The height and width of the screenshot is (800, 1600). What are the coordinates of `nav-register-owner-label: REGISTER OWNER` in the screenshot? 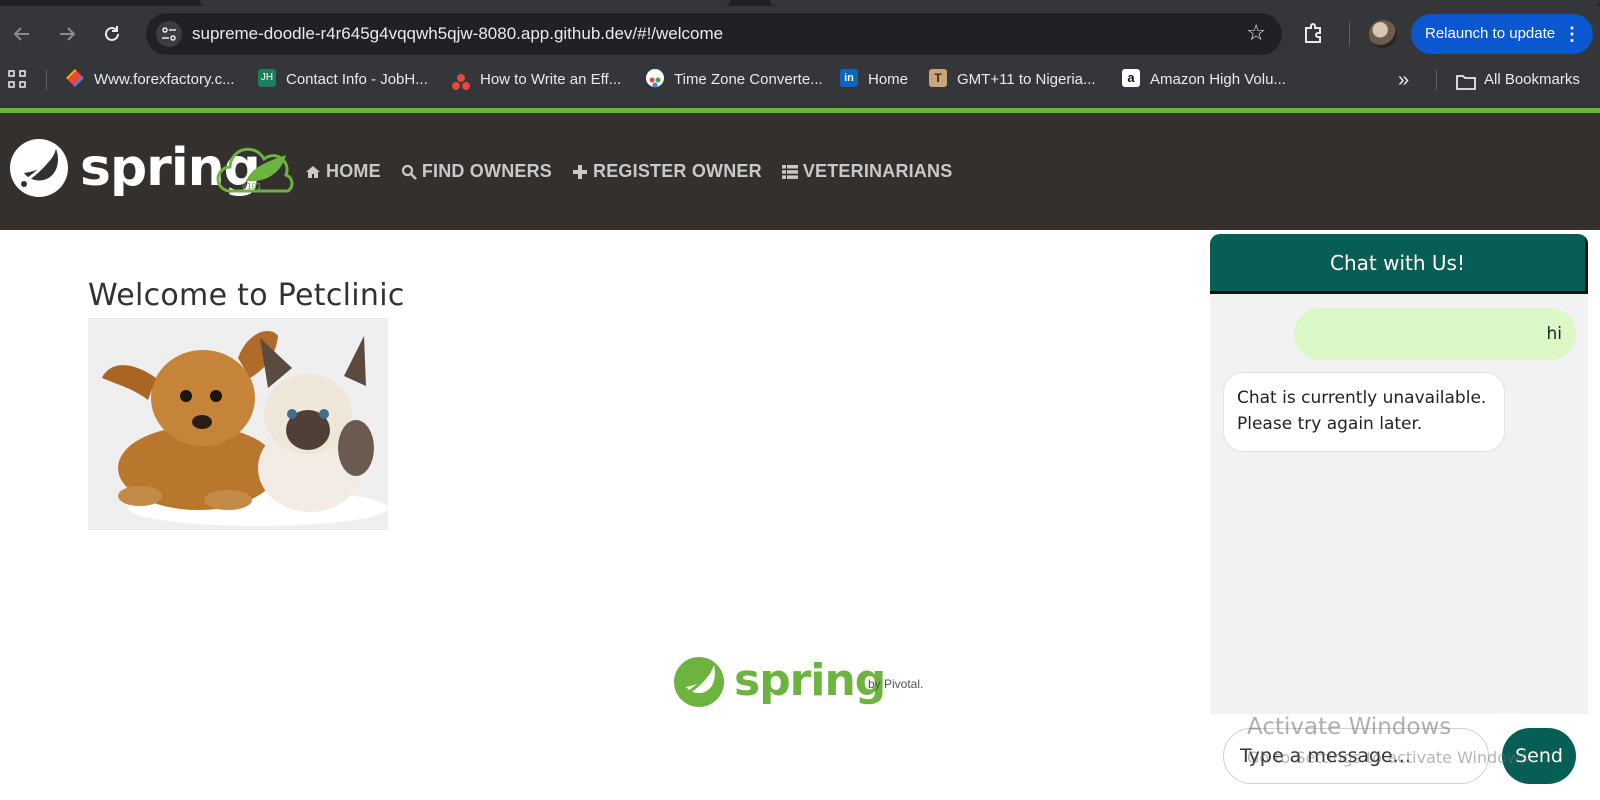 It's located at (677, 171).